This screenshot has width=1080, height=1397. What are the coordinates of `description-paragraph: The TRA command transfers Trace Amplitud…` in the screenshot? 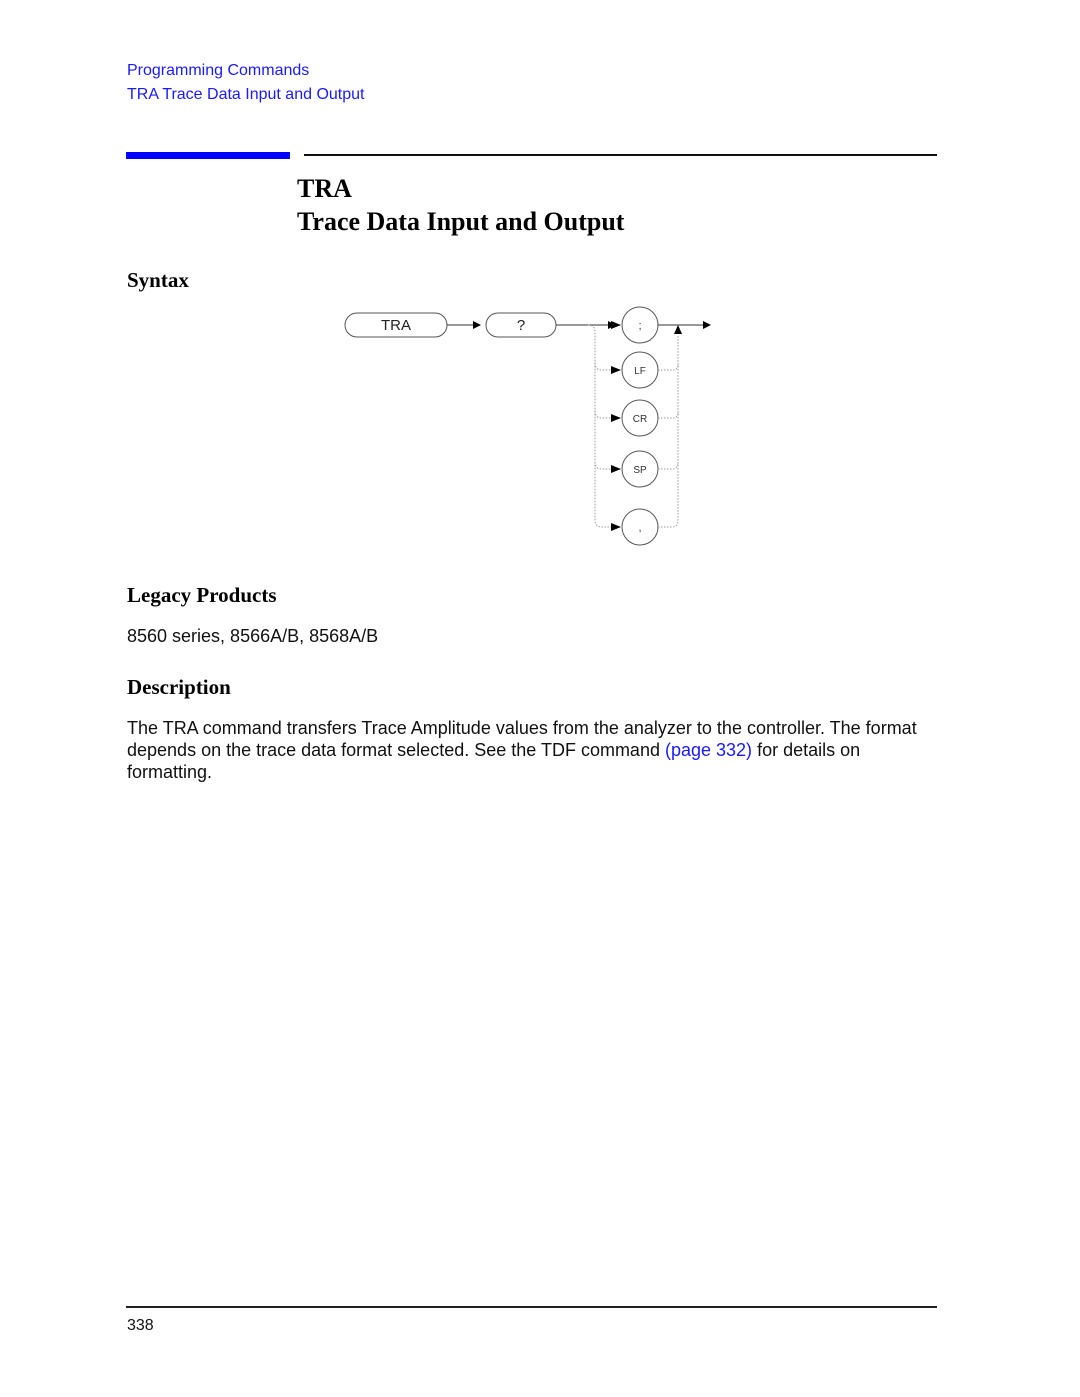 It's located at (537, 750).